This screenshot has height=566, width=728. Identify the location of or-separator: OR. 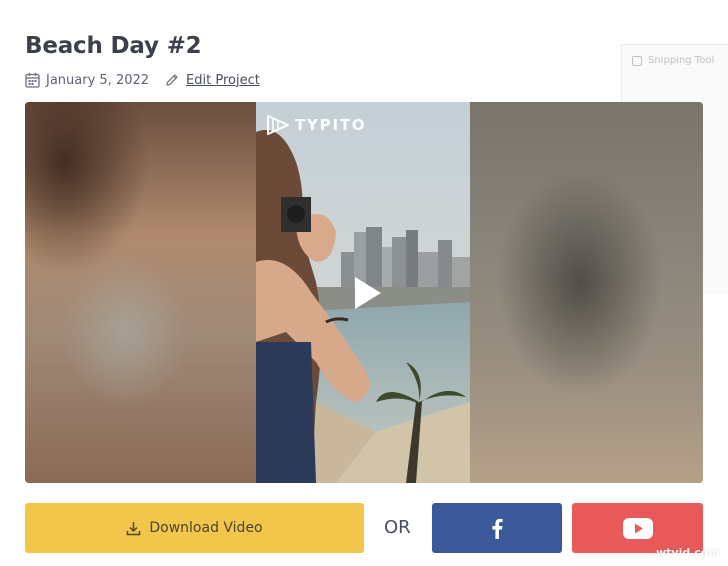
(397, 527).